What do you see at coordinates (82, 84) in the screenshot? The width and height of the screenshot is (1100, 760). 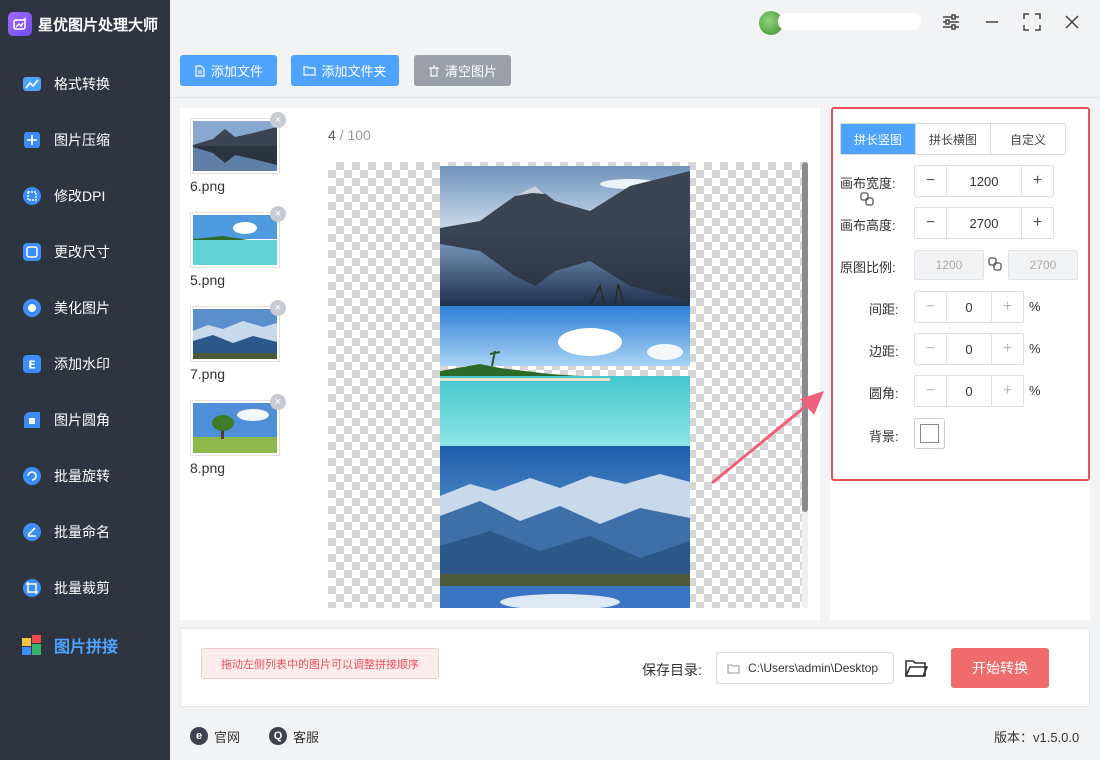 I see `sidebar-item-label: 格式转换` at bounding box center [82, 84].